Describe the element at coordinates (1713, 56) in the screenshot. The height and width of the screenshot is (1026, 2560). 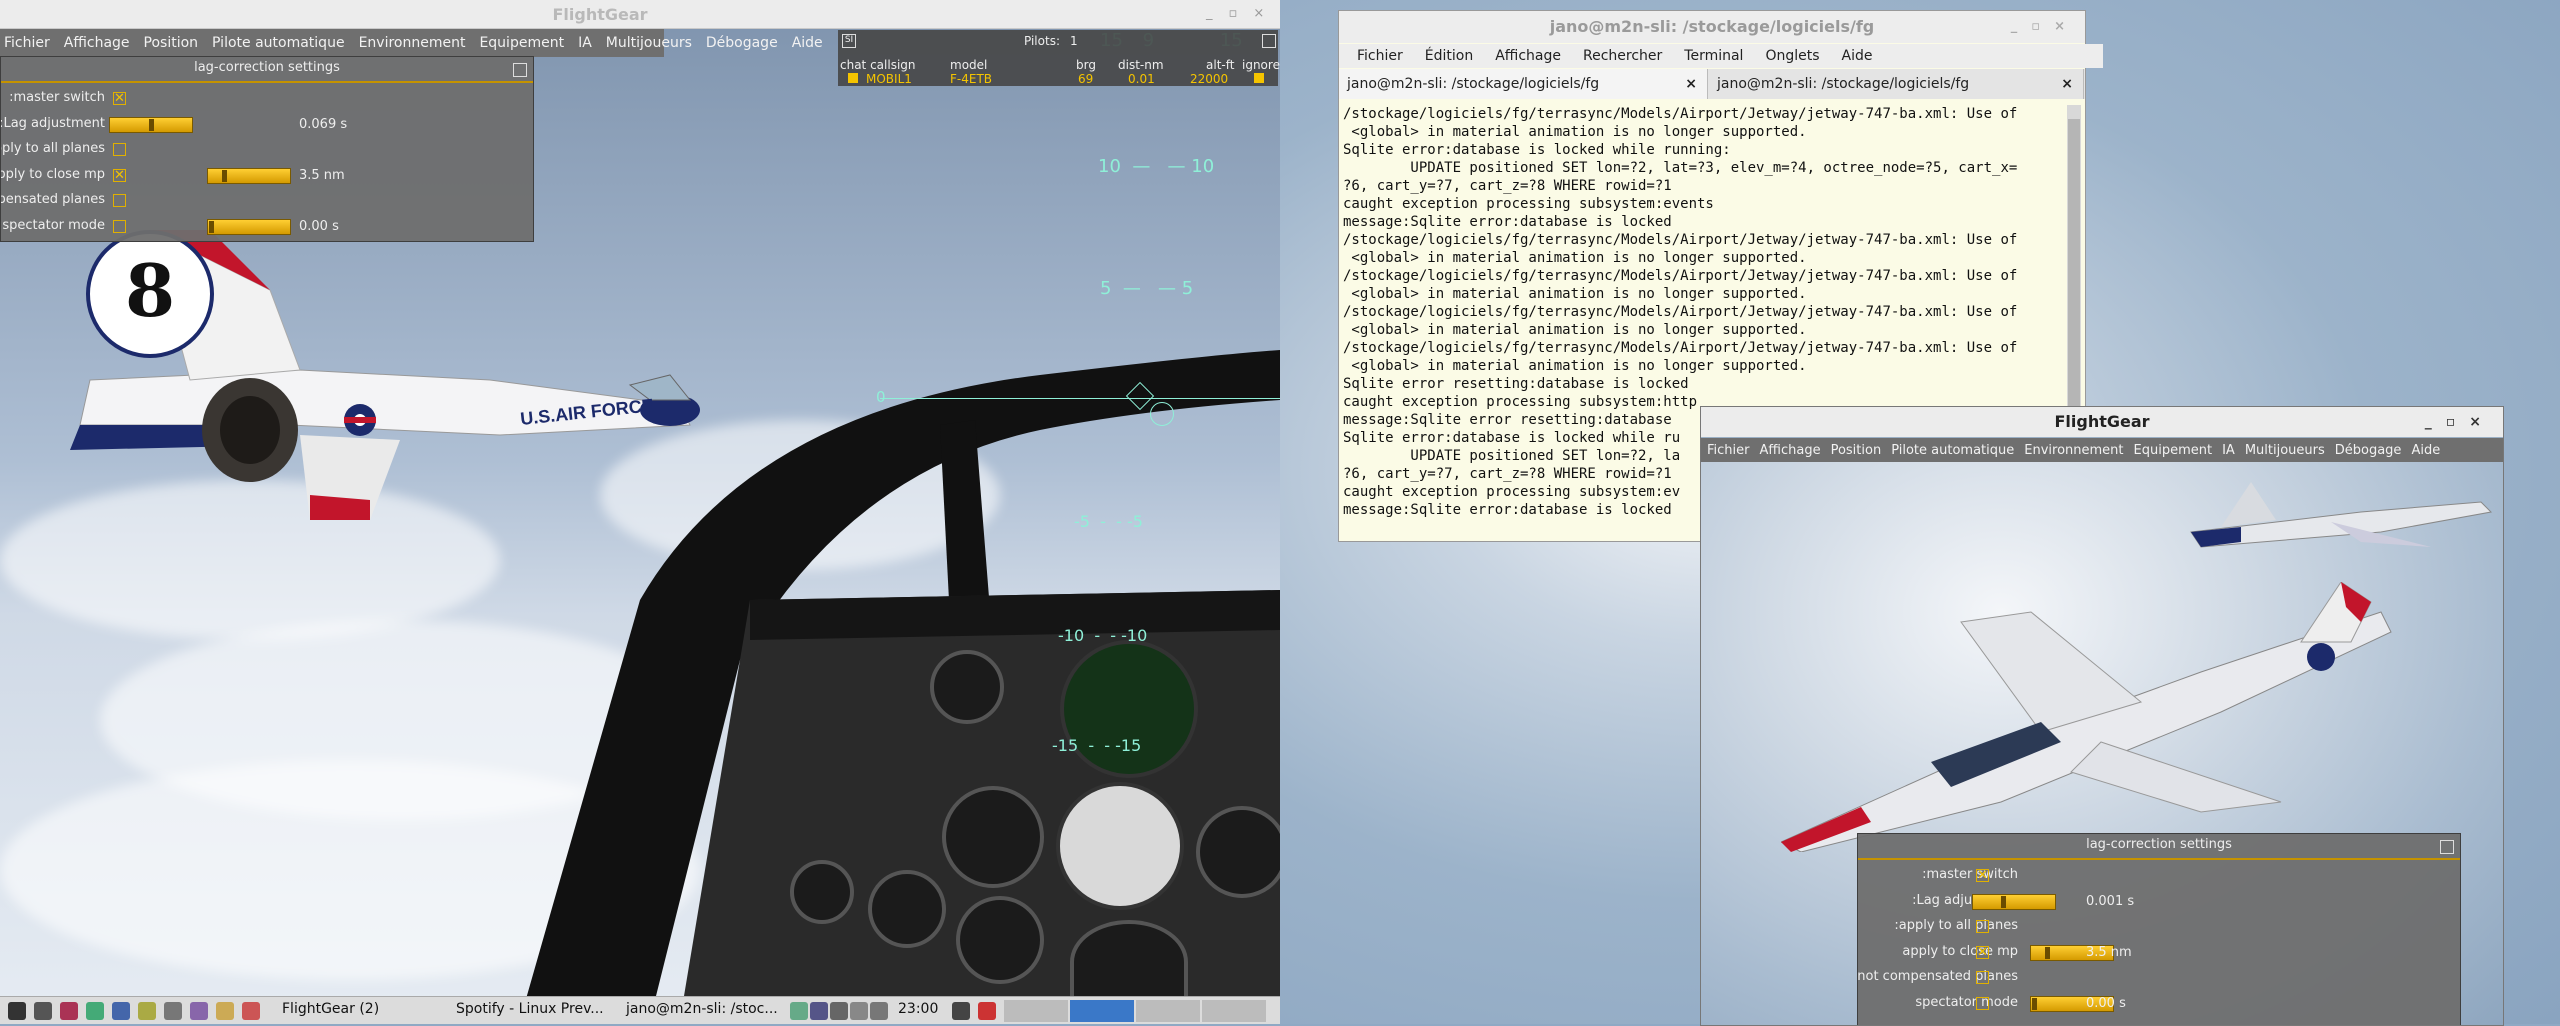
I see `terminal-menu-item-4: Terminal` at that location.